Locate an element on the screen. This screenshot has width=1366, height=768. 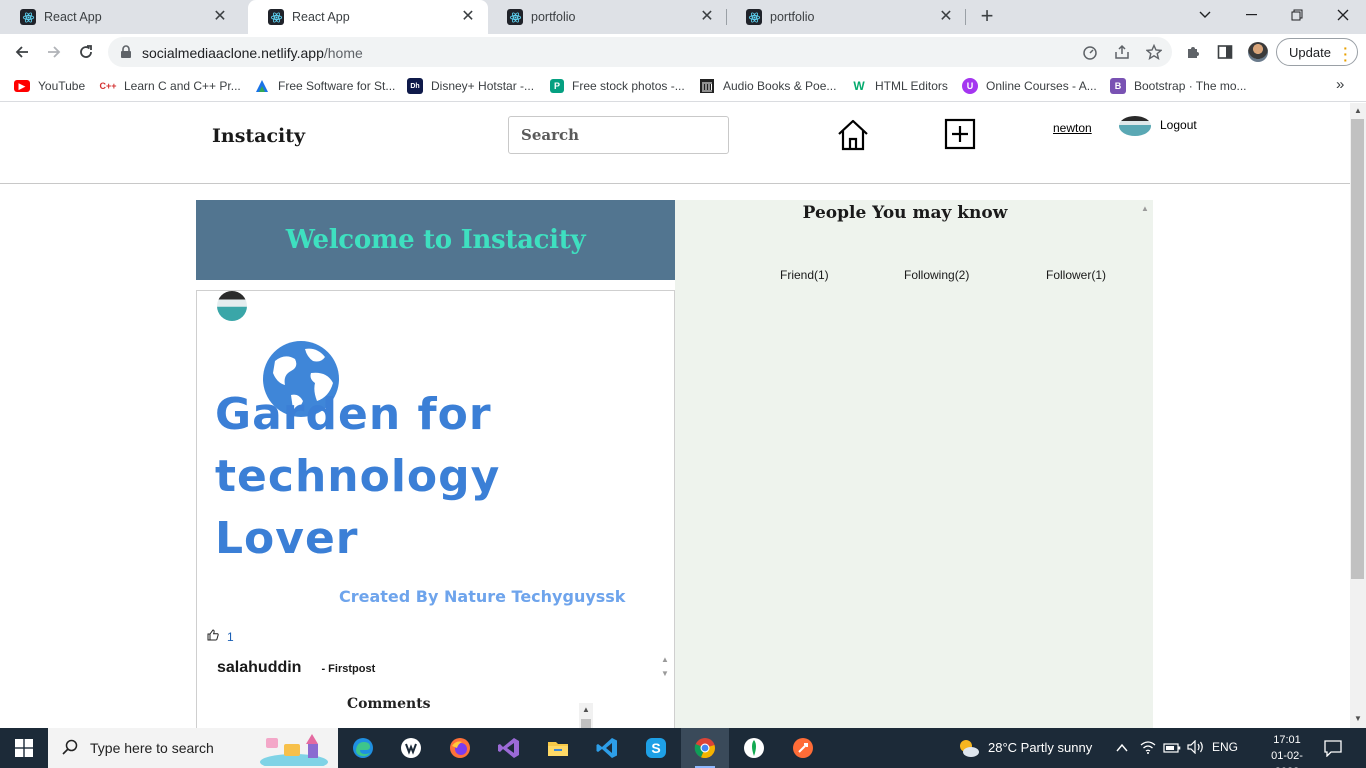
chrome-icon is located at coordinates (705, 748).